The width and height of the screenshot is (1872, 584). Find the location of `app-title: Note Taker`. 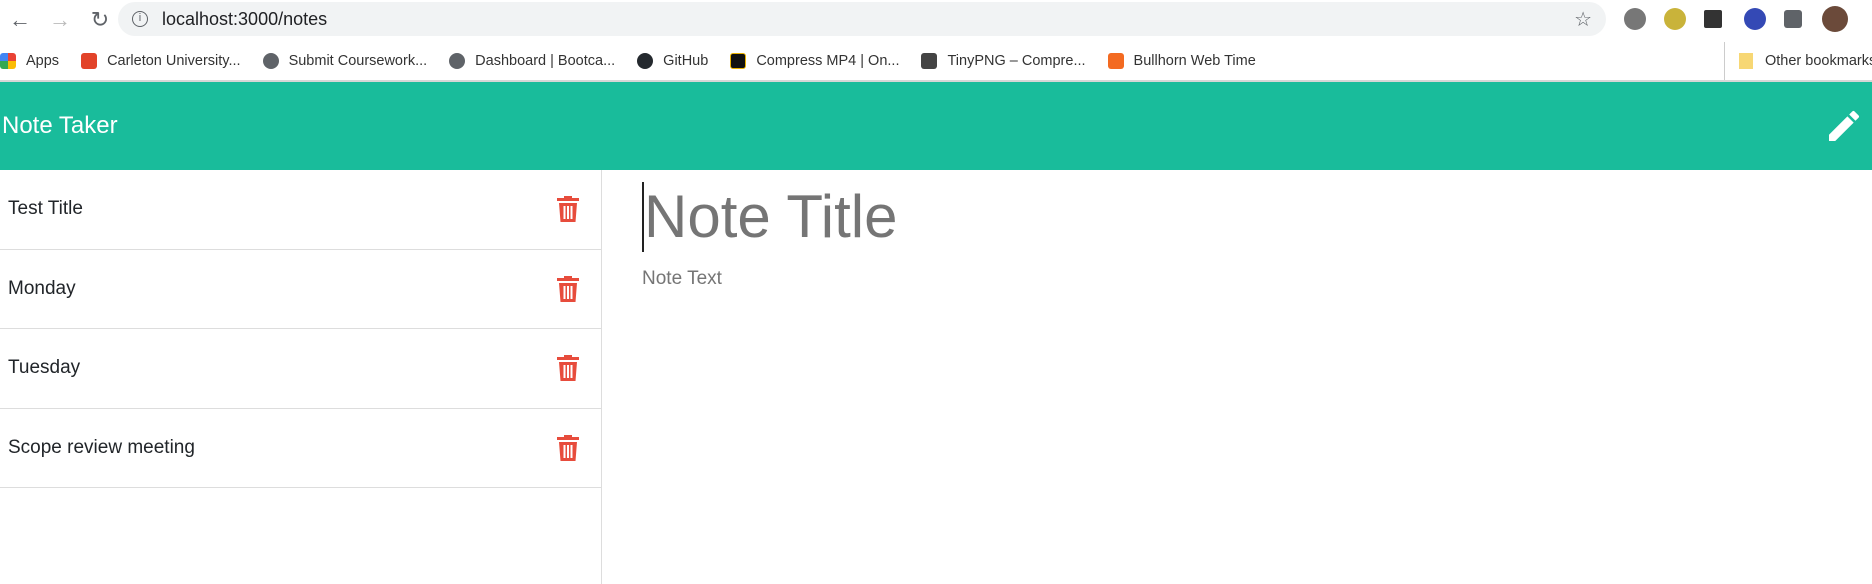

app-title: Note Taker is located at coordinates (60, 126).